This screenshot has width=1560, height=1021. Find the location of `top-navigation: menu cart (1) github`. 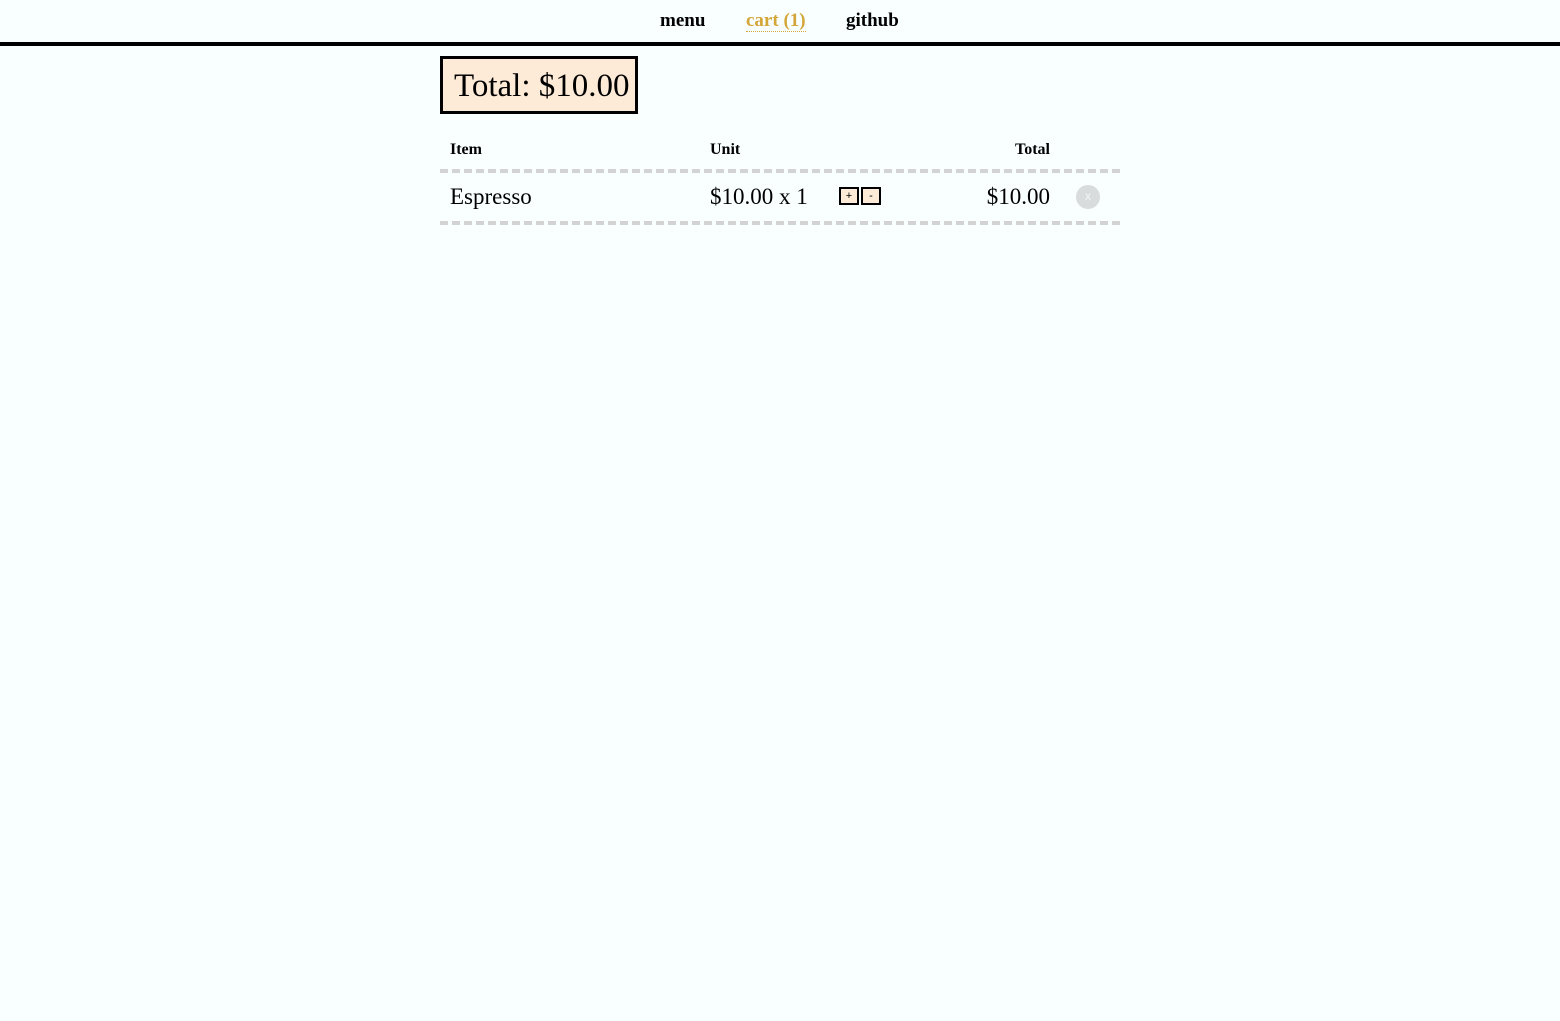

top-navigation: menu cart (1) github is located at coordinates (780, 23).